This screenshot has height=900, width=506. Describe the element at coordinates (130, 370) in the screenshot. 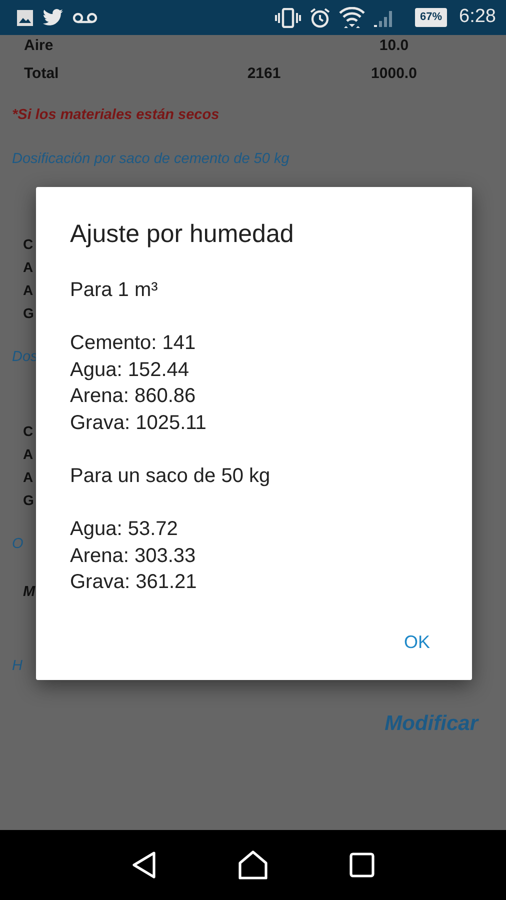

I see `dialog-line: Agua: 152.44` at that location.